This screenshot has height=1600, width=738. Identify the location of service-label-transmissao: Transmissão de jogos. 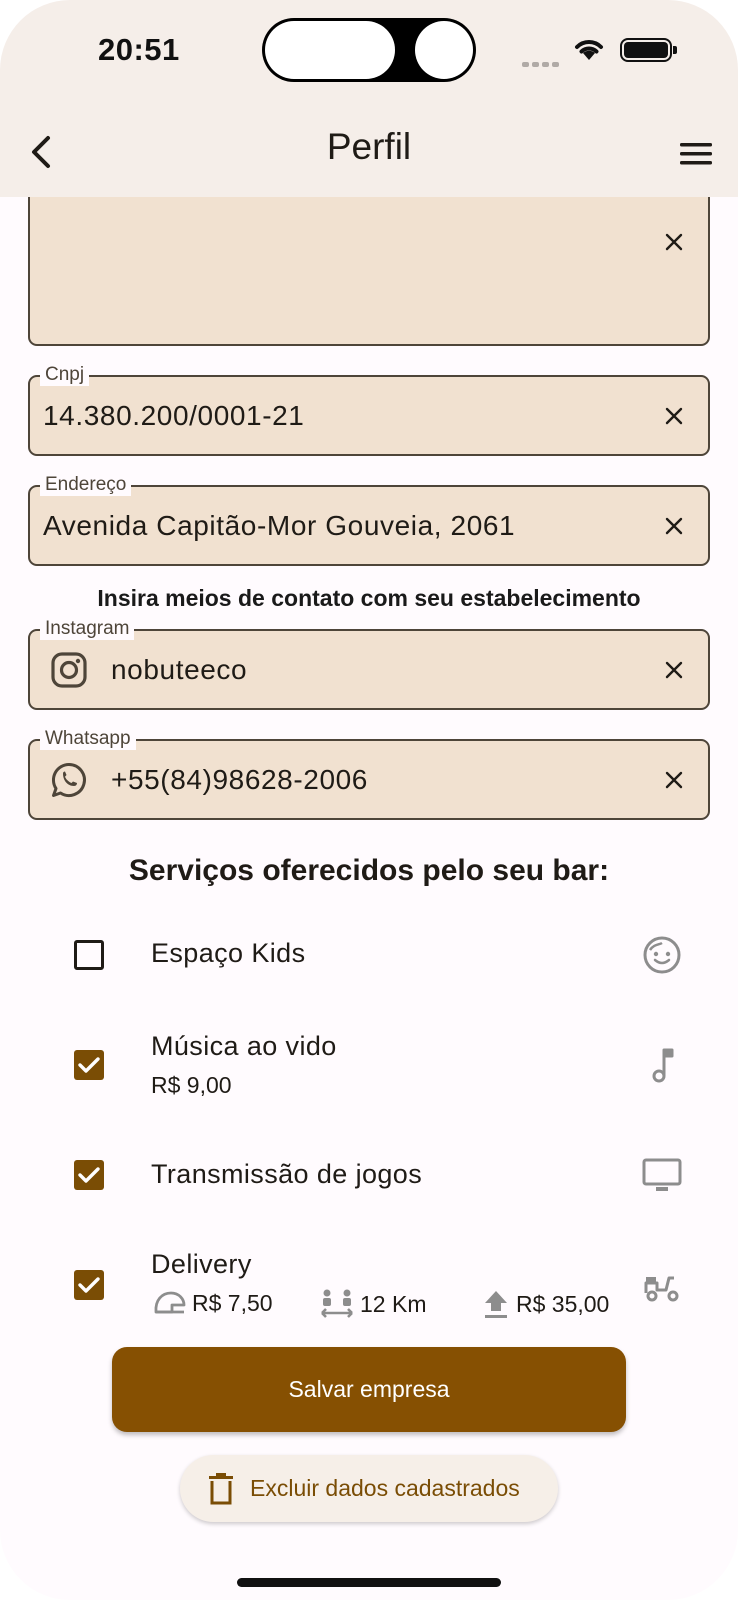
(287, 1174).